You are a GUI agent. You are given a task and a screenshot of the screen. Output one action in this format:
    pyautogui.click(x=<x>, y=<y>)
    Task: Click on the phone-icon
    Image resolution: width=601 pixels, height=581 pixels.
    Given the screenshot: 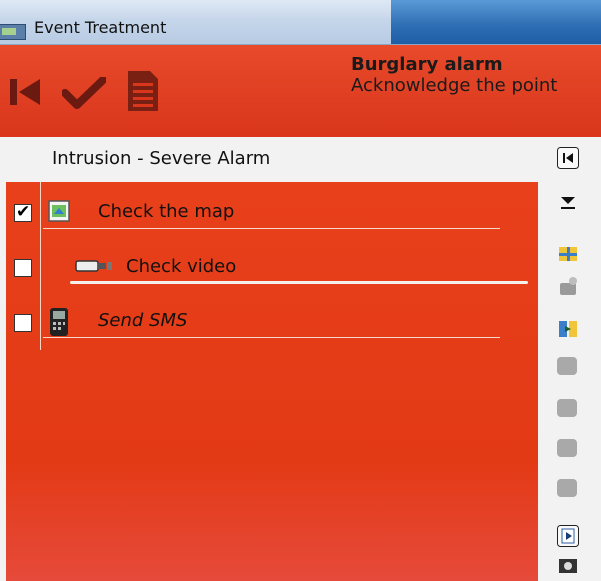 What is the action you would take?
    pyautogui.click(x=59, y=322)
    